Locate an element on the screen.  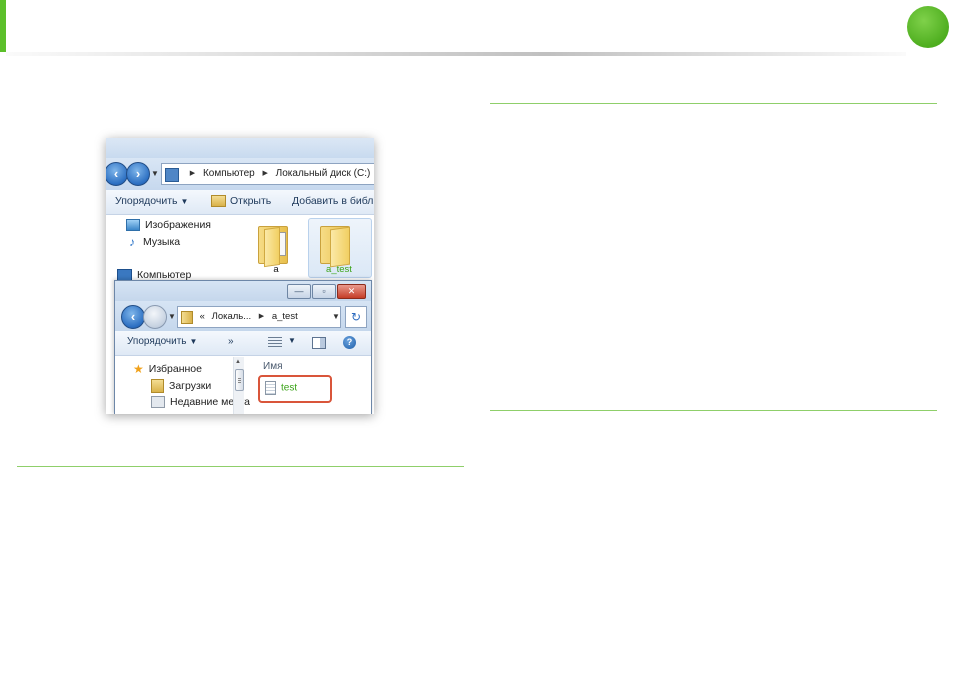
header-divider is located at coordinates (456, 54).